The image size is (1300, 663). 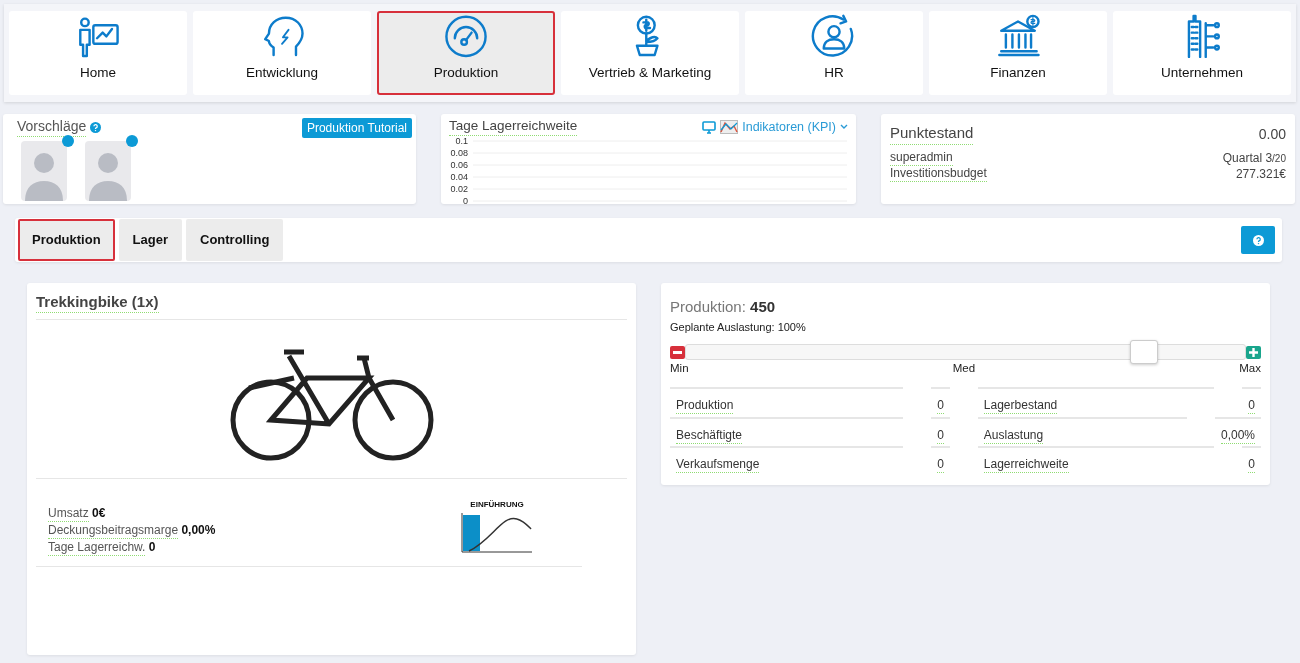 I want to click on axis-label: 0.1, so click(x=461, y=141).